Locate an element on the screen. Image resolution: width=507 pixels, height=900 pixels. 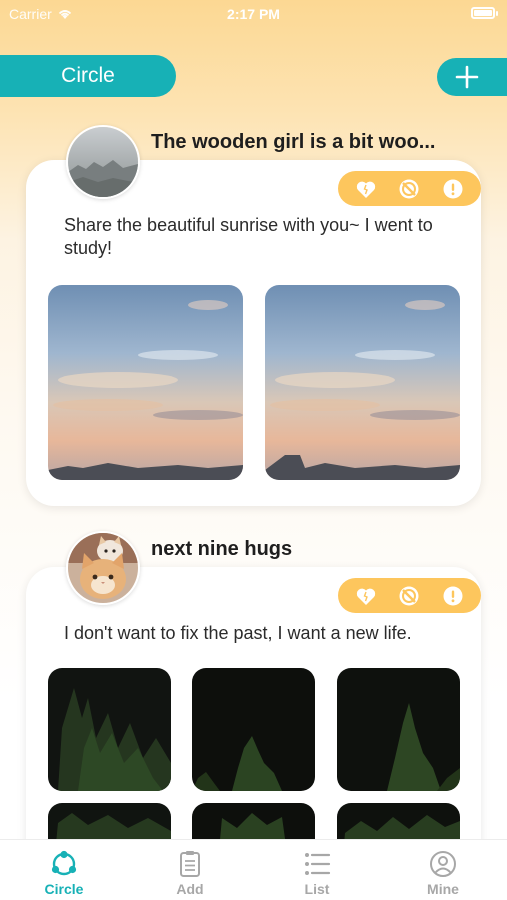
tab-circle: Circle is located at coordinates (64, 870).